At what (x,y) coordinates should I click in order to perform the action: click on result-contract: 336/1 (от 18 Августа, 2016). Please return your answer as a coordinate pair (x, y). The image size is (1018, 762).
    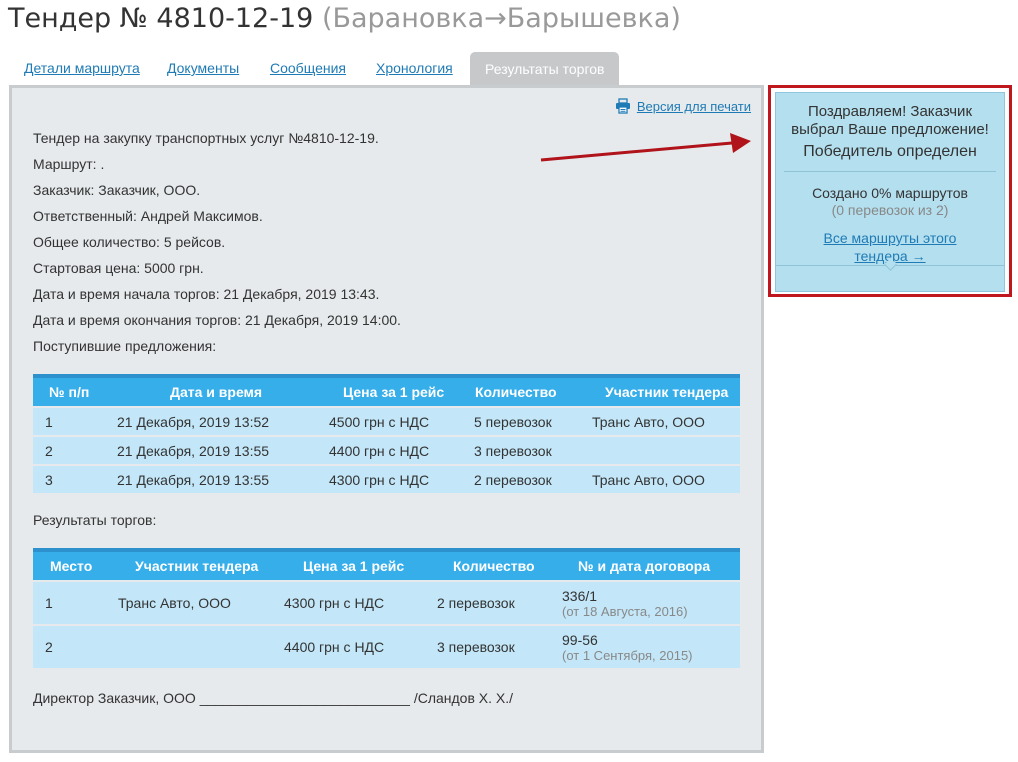
    Looking at the image, I should click on (645, 603).